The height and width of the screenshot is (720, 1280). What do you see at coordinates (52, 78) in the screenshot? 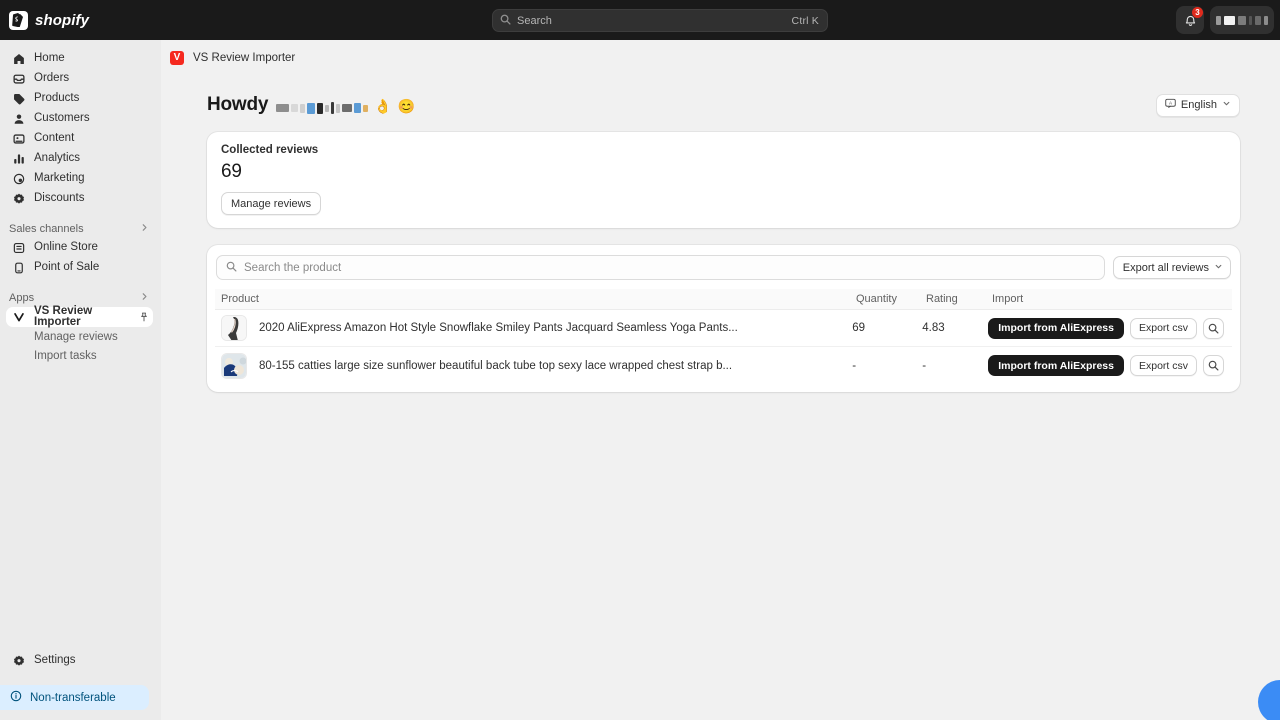
I see `sidebar-item-label: Orders` at bounding box center [52, 78].